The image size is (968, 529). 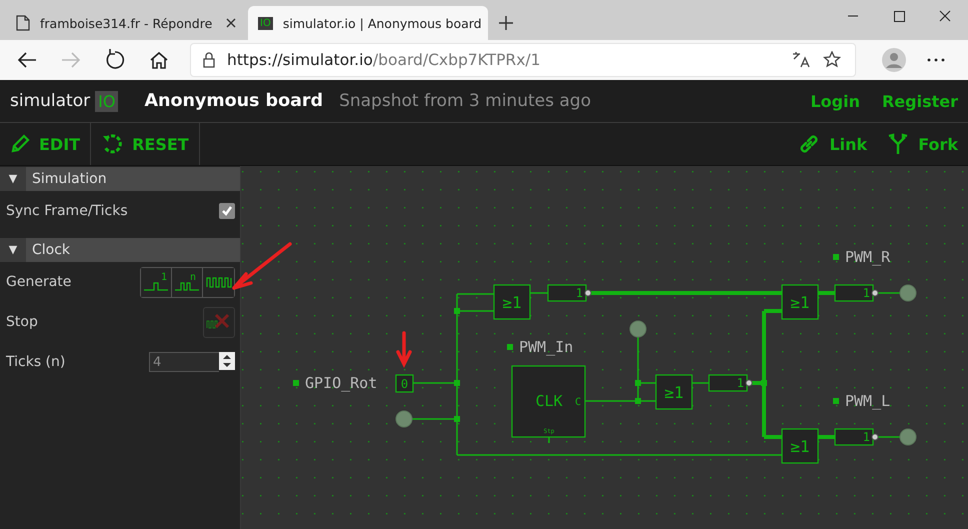 What do you see at coordinates (112, 144) in the screenshot?
I see `reset-icon` at bounding box center [112, 144].